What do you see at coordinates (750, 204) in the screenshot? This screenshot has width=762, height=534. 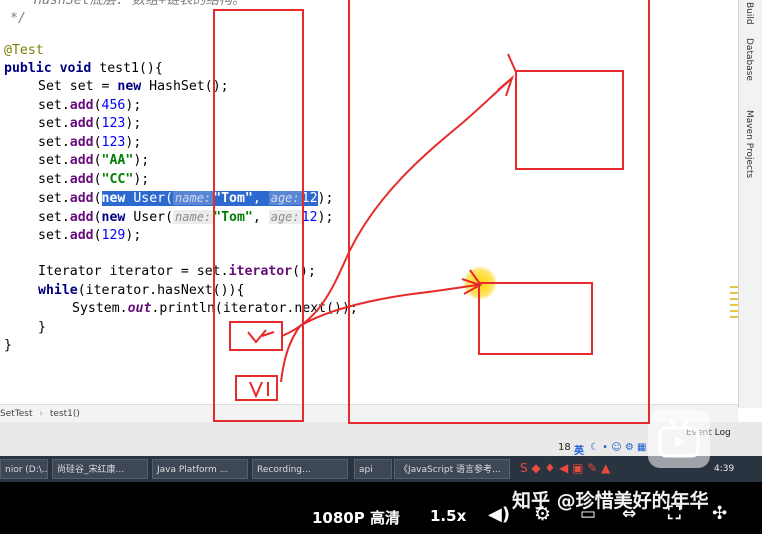 I see `tool-window-strip: Build Database Maven Projects` at bounding box center [750, 204].